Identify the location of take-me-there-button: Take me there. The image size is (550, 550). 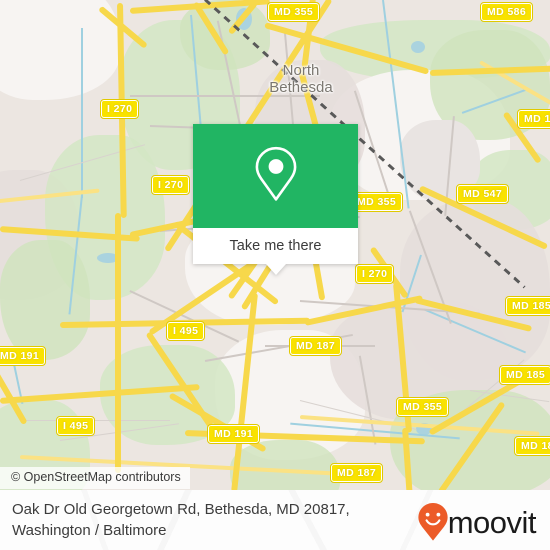
(275, 246).